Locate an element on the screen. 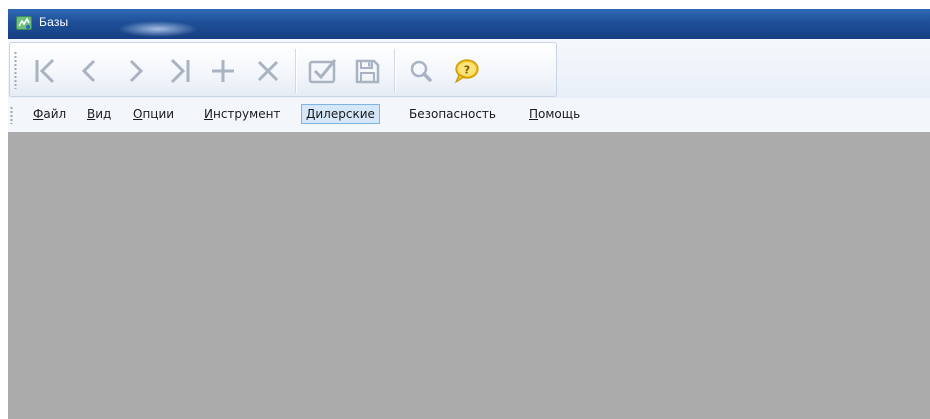 Image resolution: width=930 pixels, height=419 pixels. menu-item-help-label: омощь is located at coordinates (559, 114).